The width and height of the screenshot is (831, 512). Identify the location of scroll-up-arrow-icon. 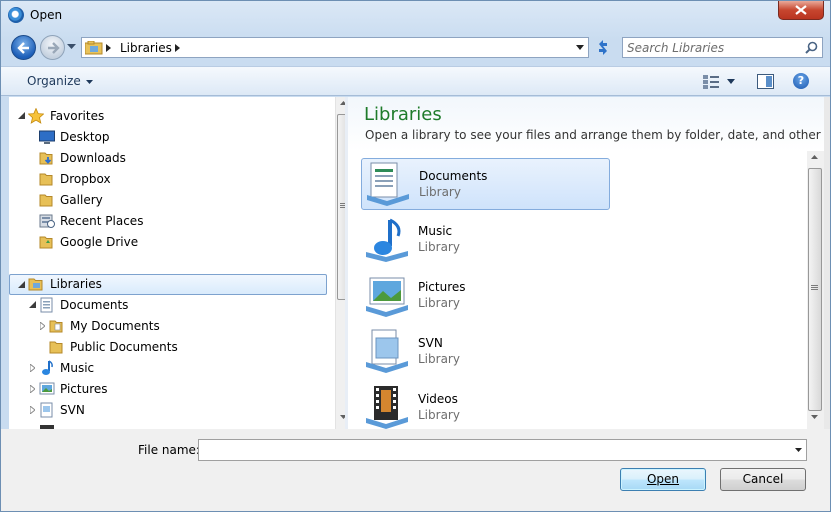
(814, 157).